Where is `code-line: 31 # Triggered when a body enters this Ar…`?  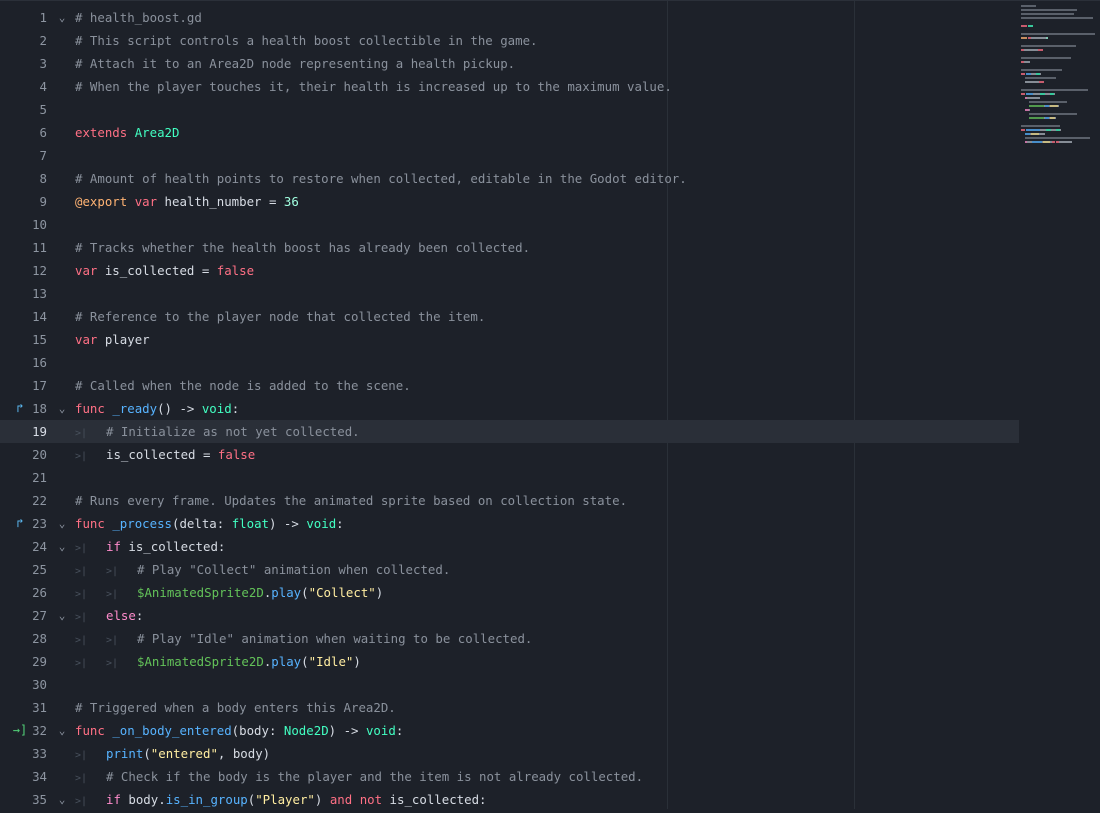 code-line: 31 # Triggered when a body enters this Ar… is located at coordinates (509, 707).